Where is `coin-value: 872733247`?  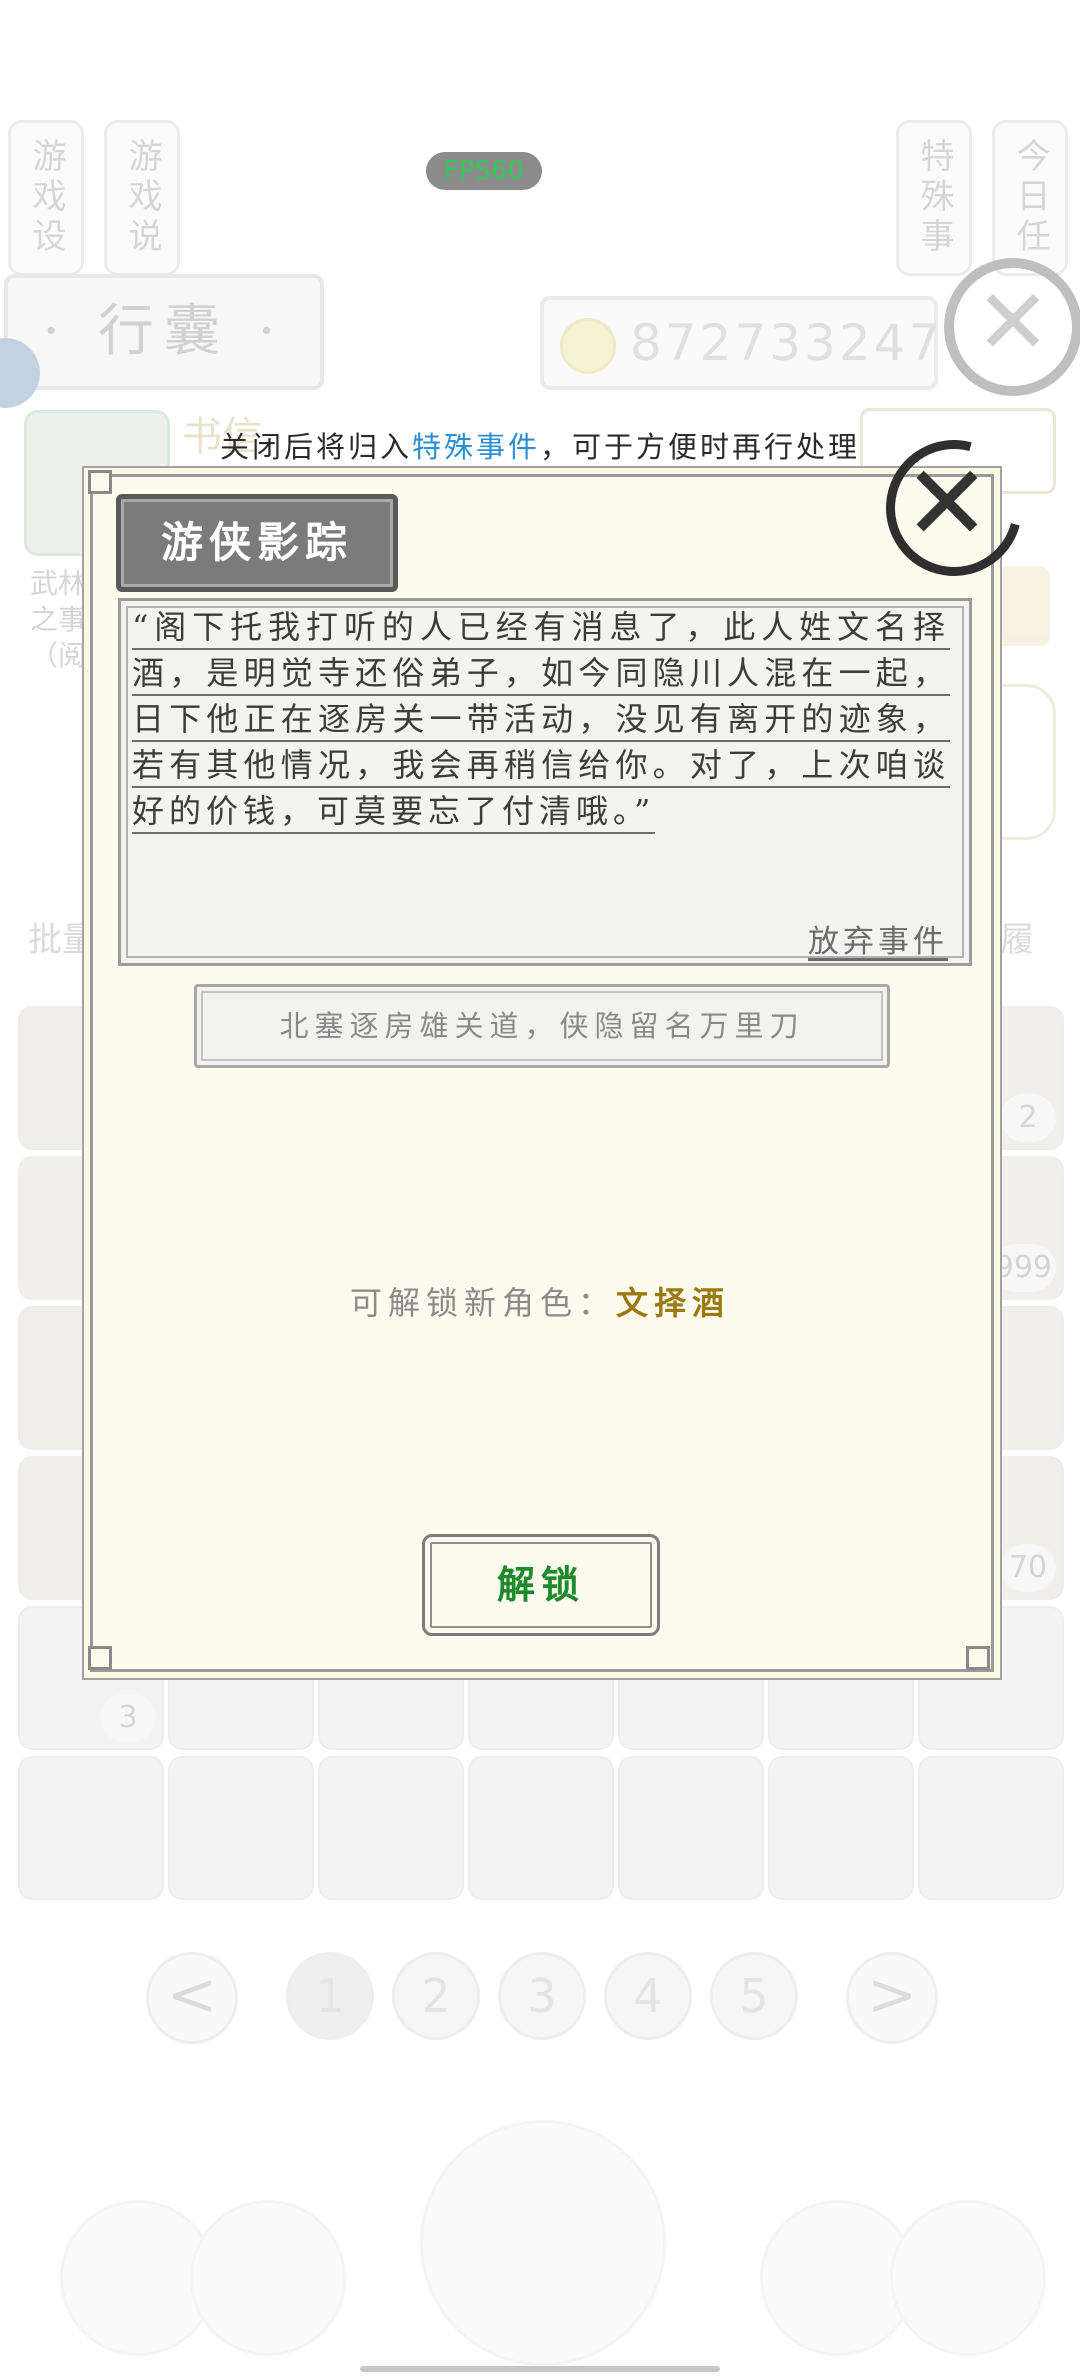
coin-value: 872733247 is located at coordinates (787, 343).